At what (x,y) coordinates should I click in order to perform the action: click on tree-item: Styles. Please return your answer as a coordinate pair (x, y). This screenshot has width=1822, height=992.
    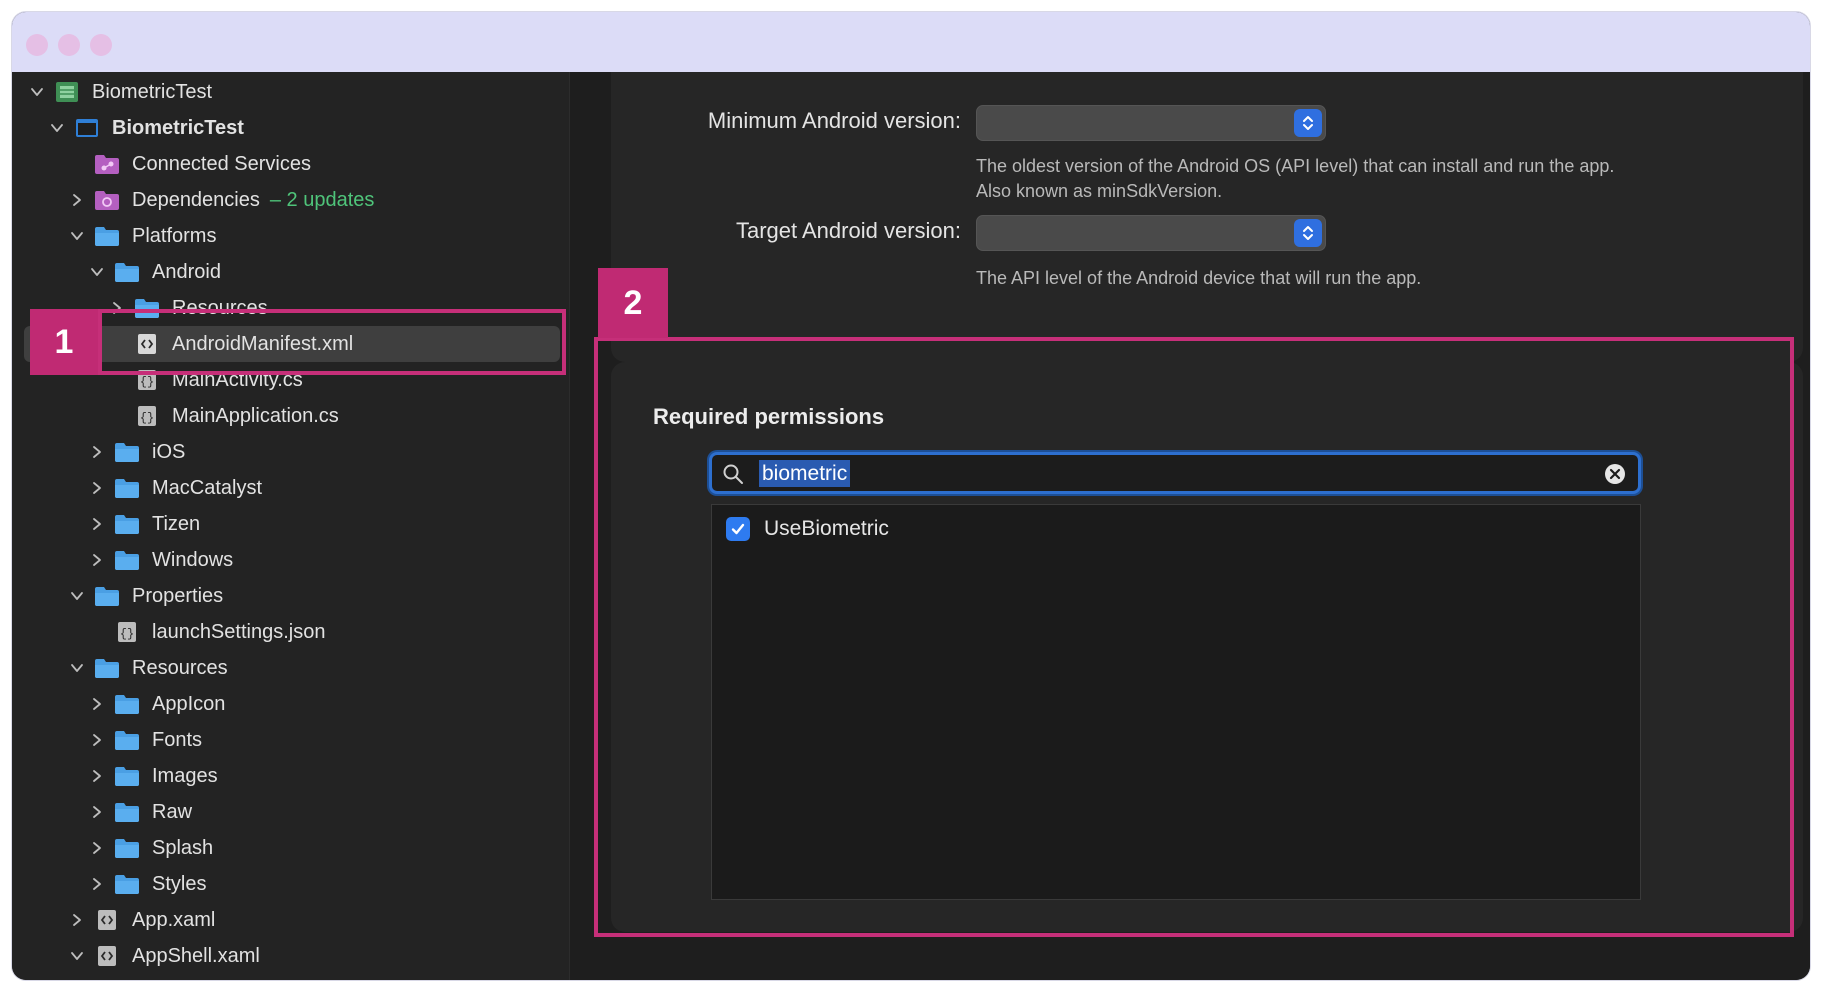
    Looking at the image, I should click on (290, 884).